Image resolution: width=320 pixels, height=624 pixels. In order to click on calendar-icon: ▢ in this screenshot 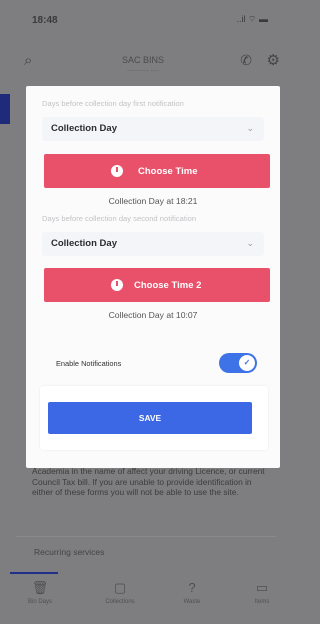, I will do `click(120, 587)`.